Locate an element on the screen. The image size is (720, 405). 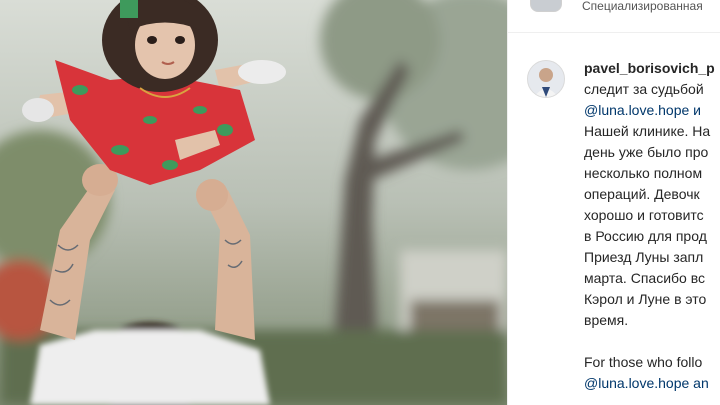
header-avatar is located at coordinates (546, 6).